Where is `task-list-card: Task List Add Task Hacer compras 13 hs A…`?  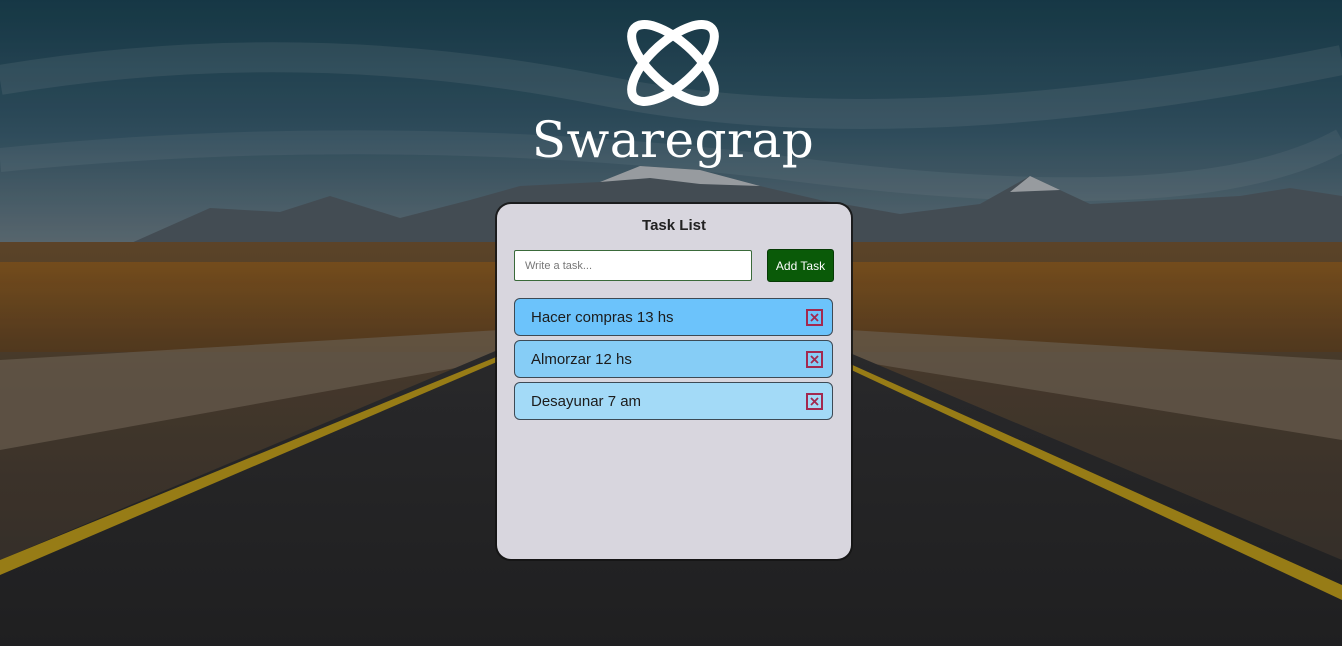 task-list-card: Task List Add Task Hacer compras 13 hs A… is located at coordinates (674, 381).